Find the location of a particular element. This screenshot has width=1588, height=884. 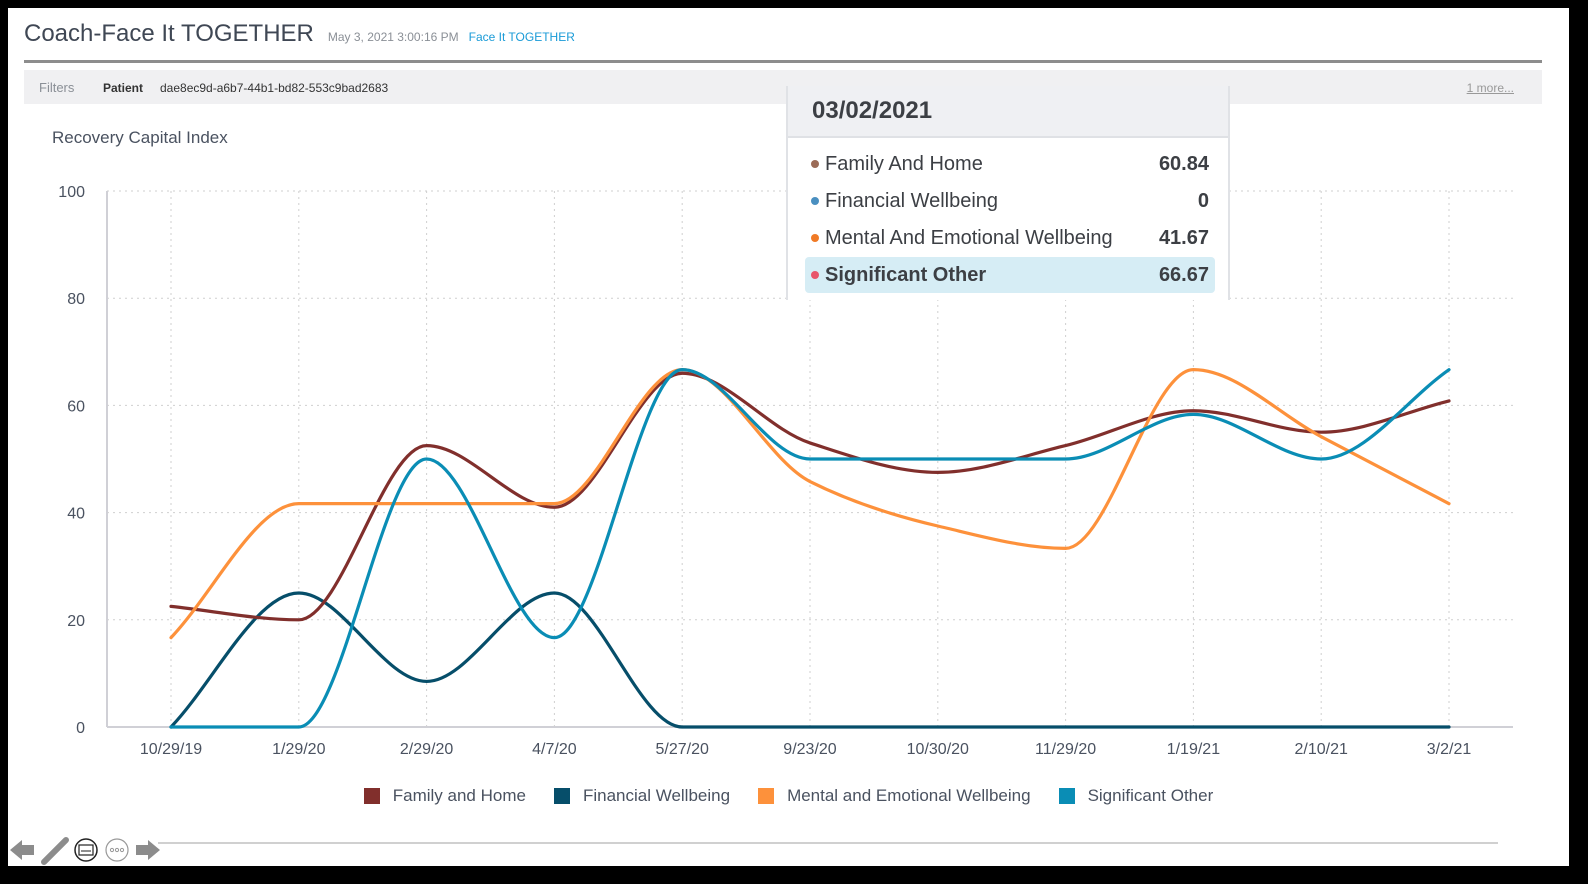

x-tick-label: 4/7/20 is located at coordinates (554, 749).